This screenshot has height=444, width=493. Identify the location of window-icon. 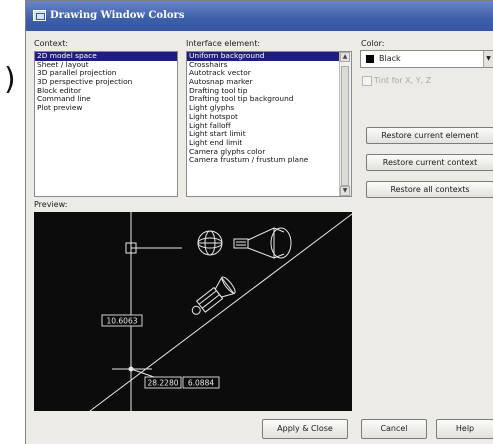
(39, 15).